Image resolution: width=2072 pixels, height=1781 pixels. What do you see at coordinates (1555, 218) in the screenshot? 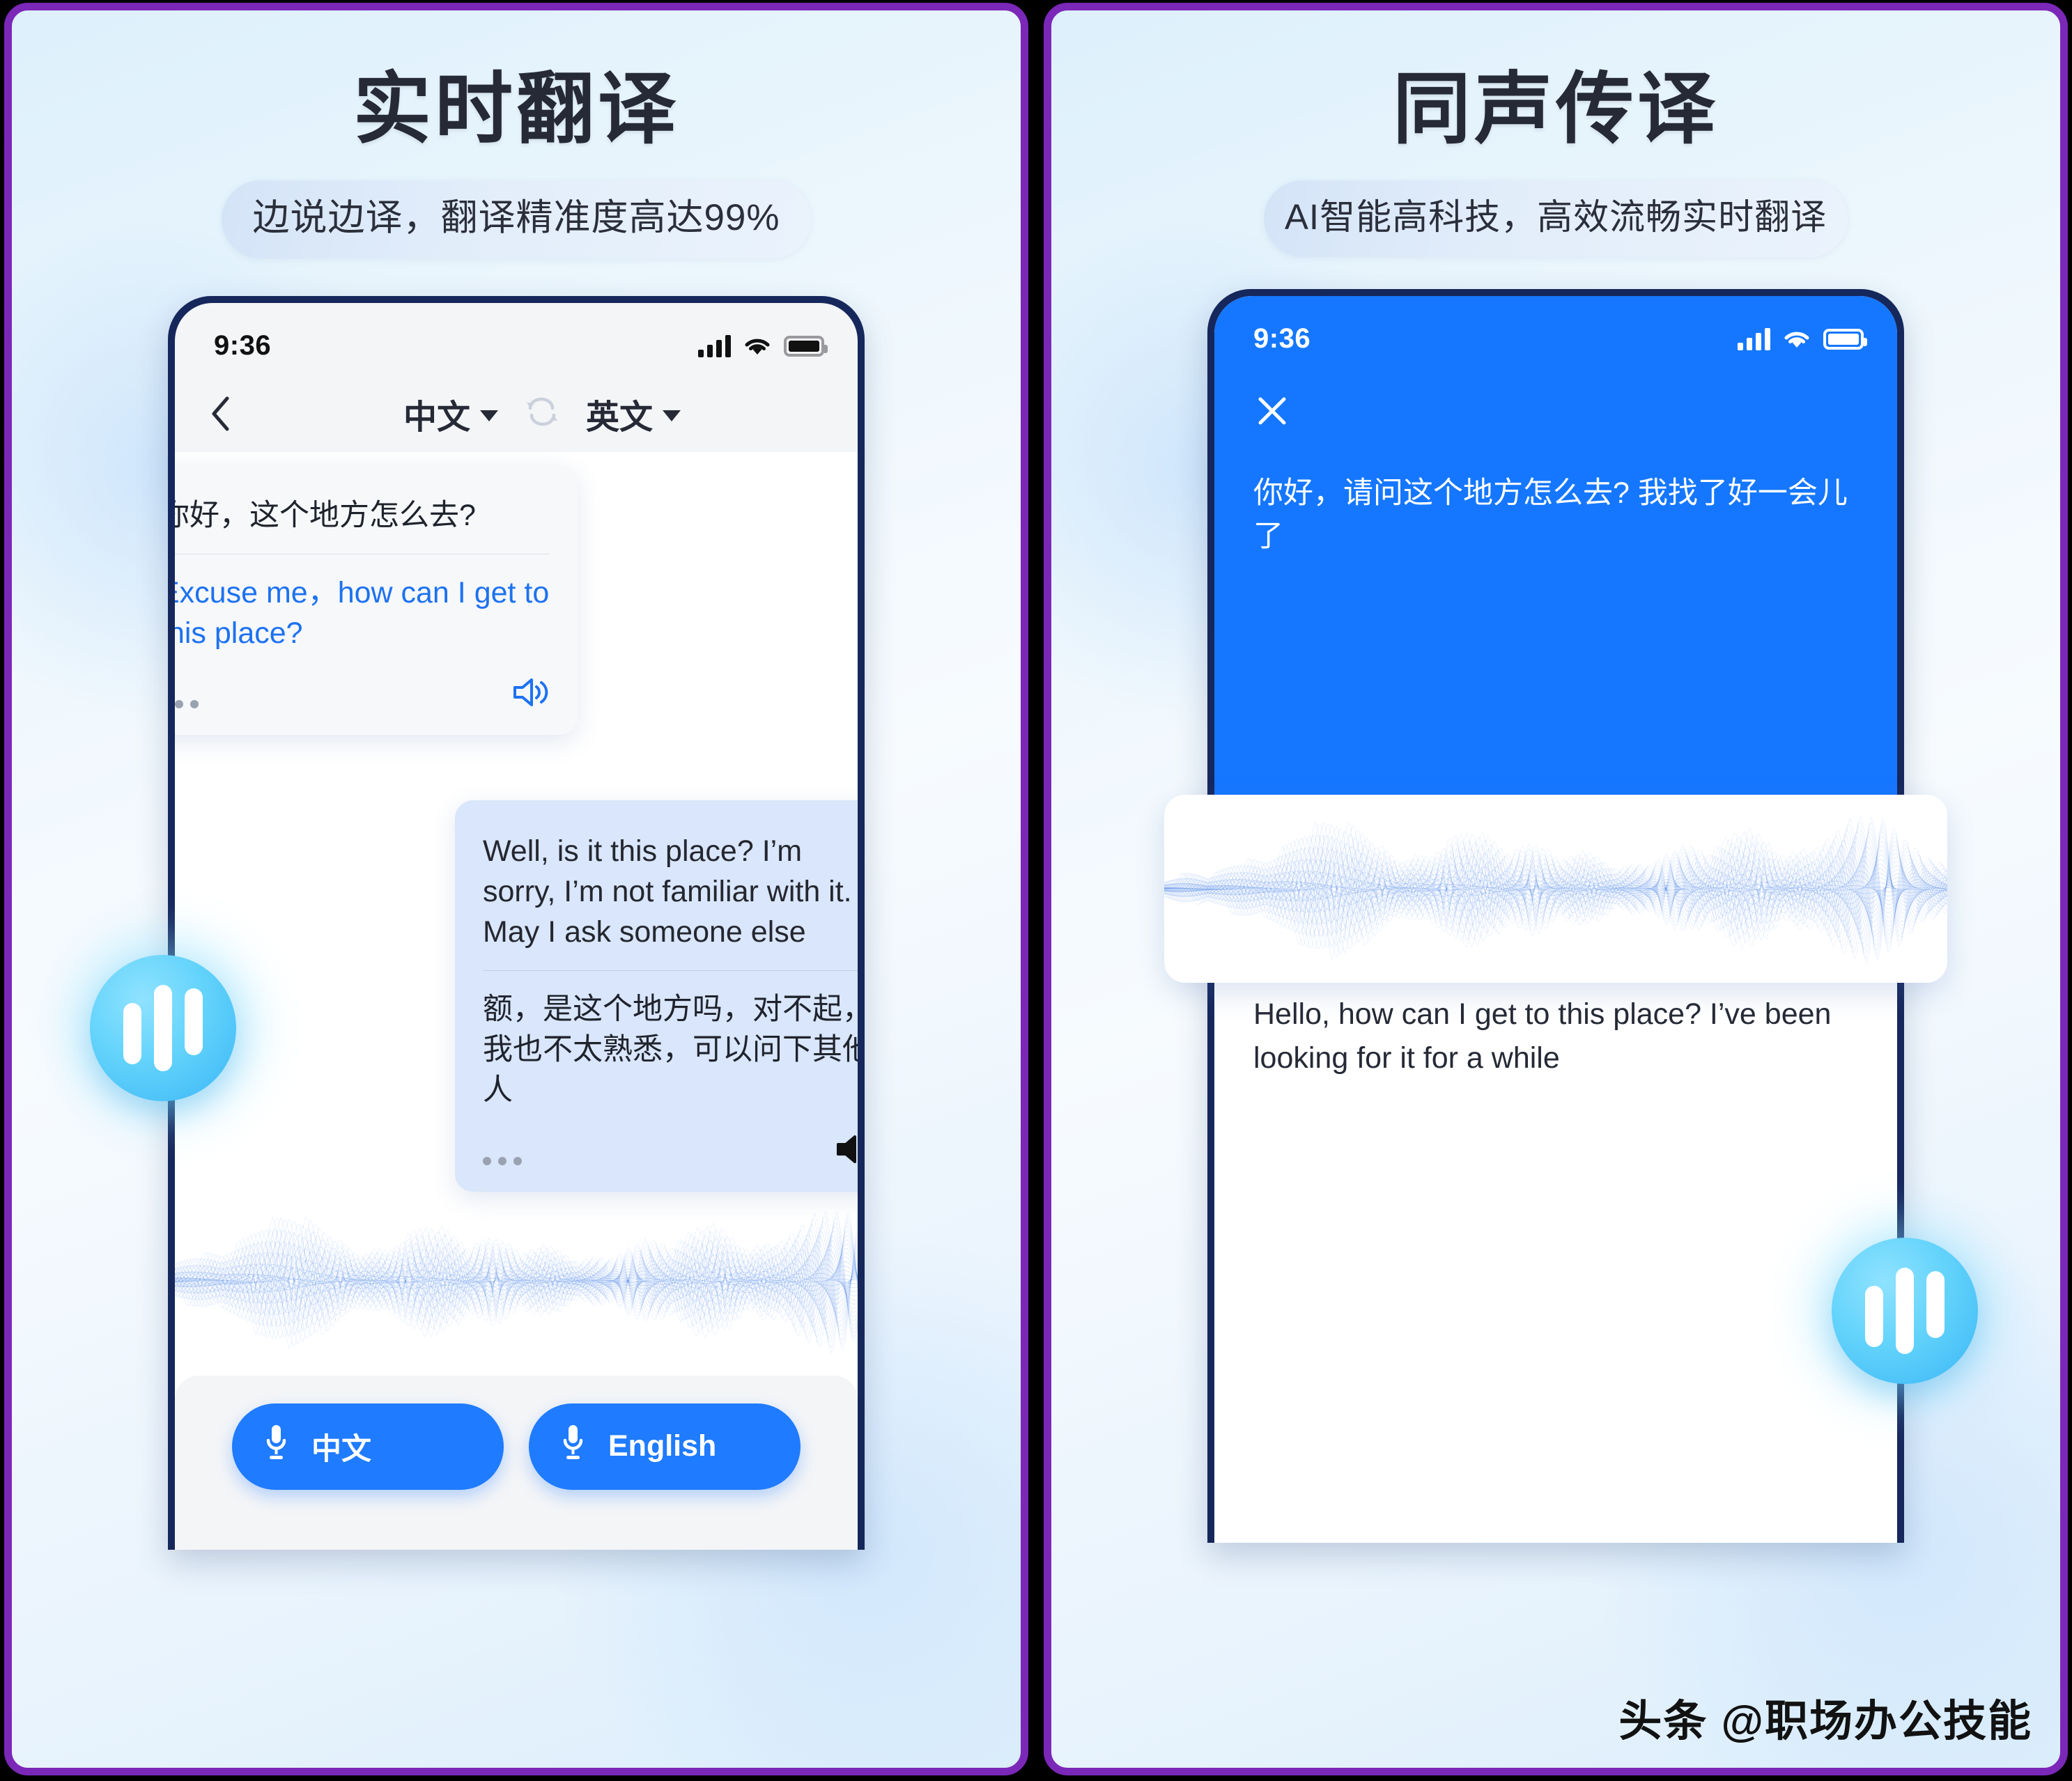
I see `subtitle-pill-right: AI智能高科技，高效流畅实时翻译` at bounding box center [1555, 218].